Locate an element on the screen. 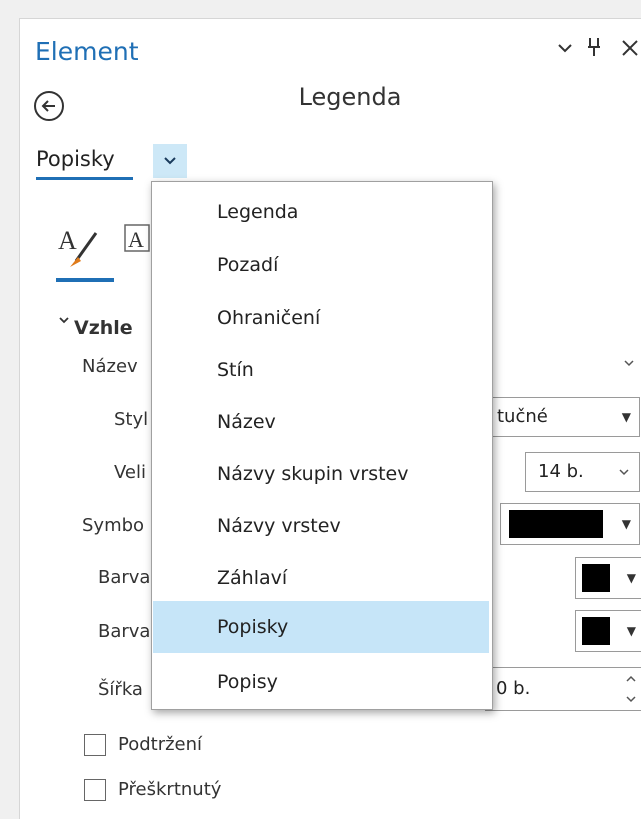  element-selector-label: Popisky is located at coordinates (75, 159).